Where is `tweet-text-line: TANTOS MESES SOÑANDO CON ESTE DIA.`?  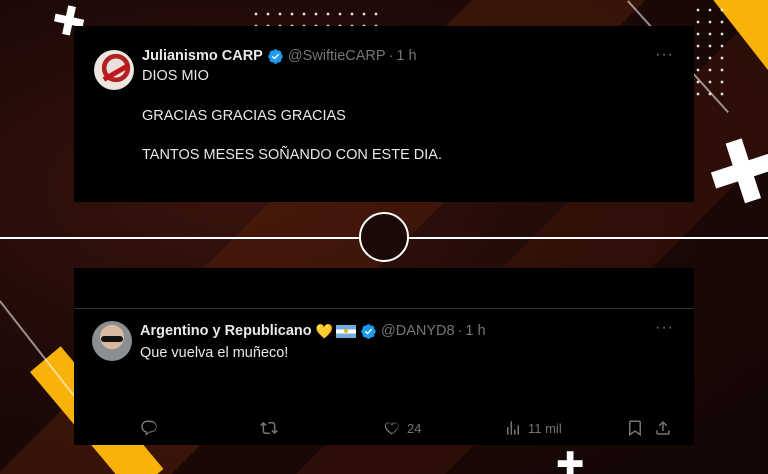 tweet-text-line: TANTOS MESES SOÑANDO CON ESTE DIA. is located at coordinates (292, 155).